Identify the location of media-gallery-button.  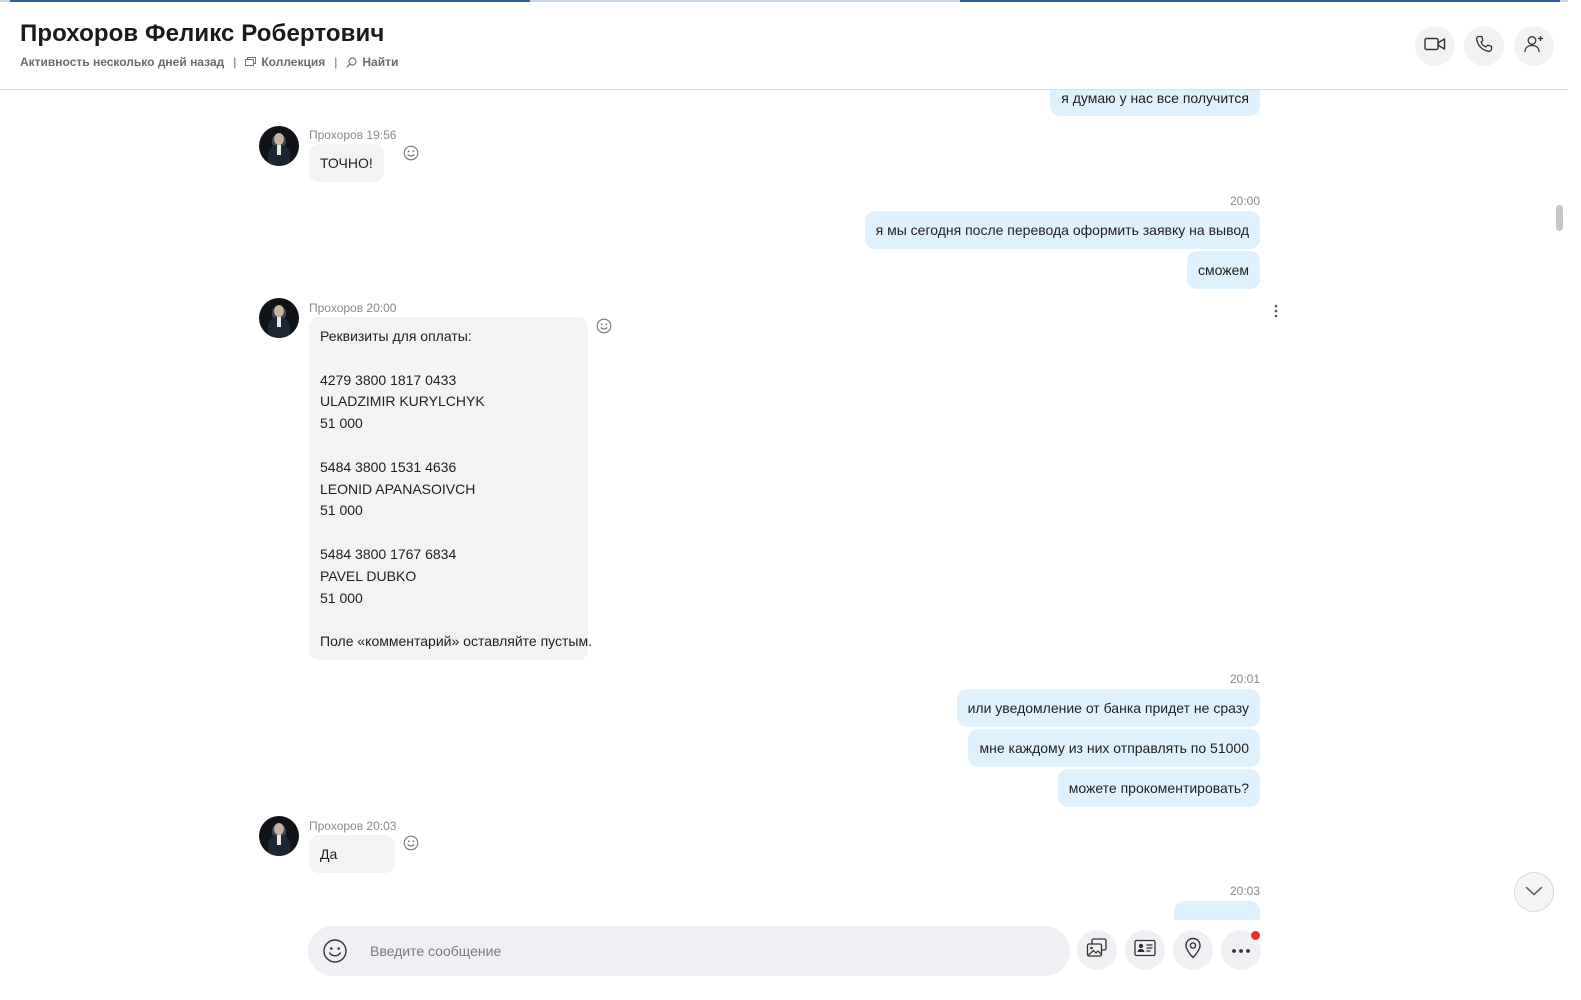
(1097, 950).